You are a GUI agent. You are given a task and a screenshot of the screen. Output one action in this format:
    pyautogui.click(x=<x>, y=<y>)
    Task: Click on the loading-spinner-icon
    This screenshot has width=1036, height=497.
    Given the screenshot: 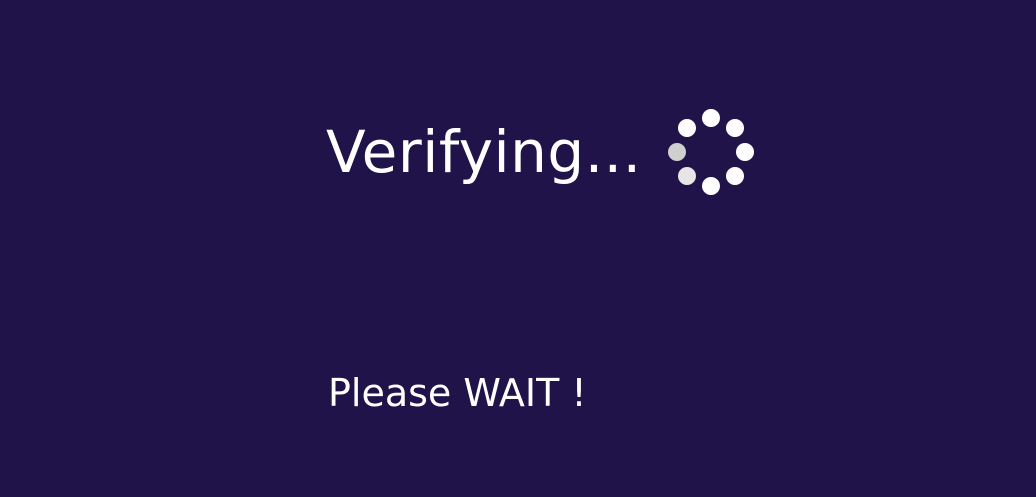 What is the action you would take?
    pyautogui.click(x=711, y=152)
    